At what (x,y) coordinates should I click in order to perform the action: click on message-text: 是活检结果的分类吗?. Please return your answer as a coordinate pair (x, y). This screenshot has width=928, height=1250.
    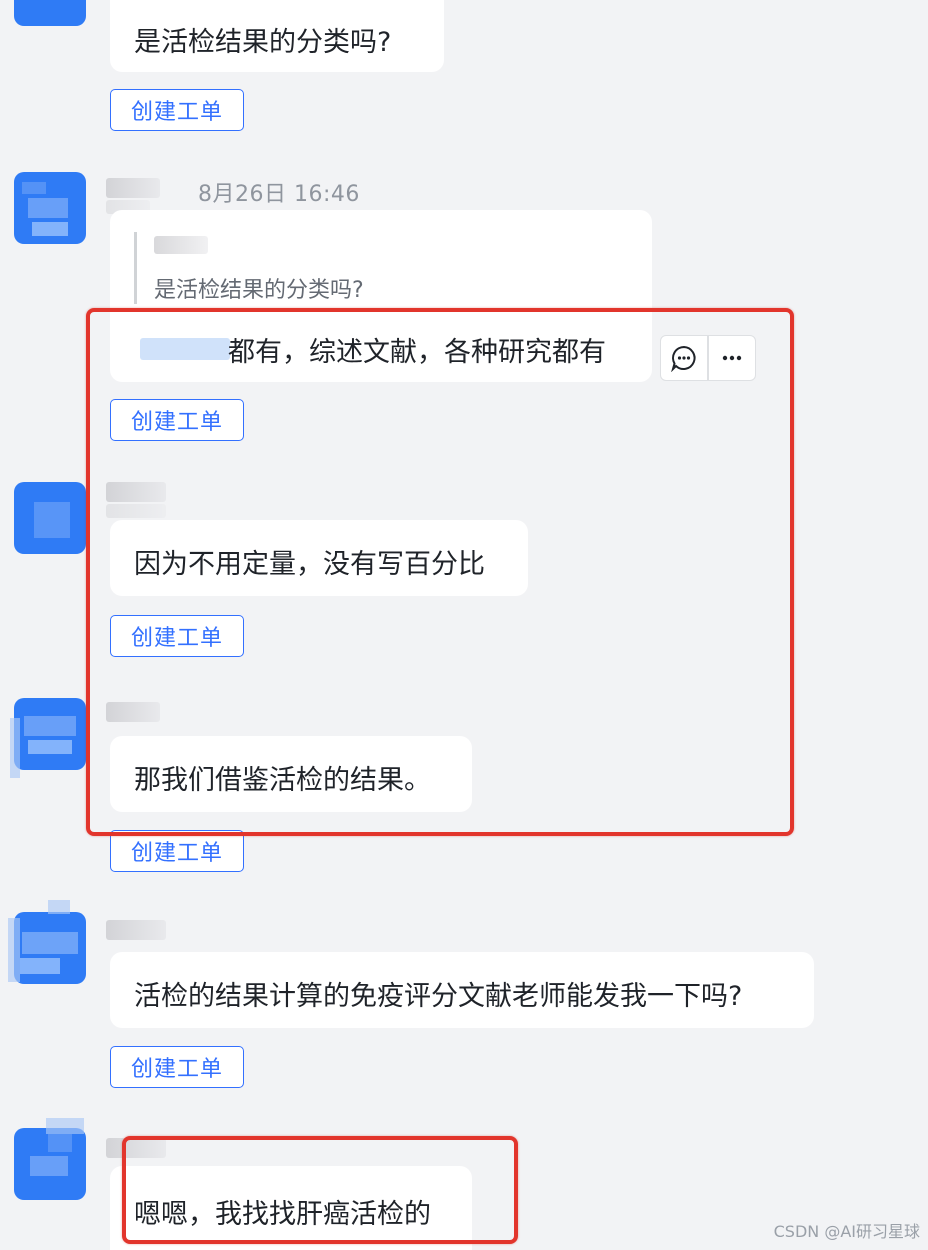
    Looking at the image, I should click on (263, 42).